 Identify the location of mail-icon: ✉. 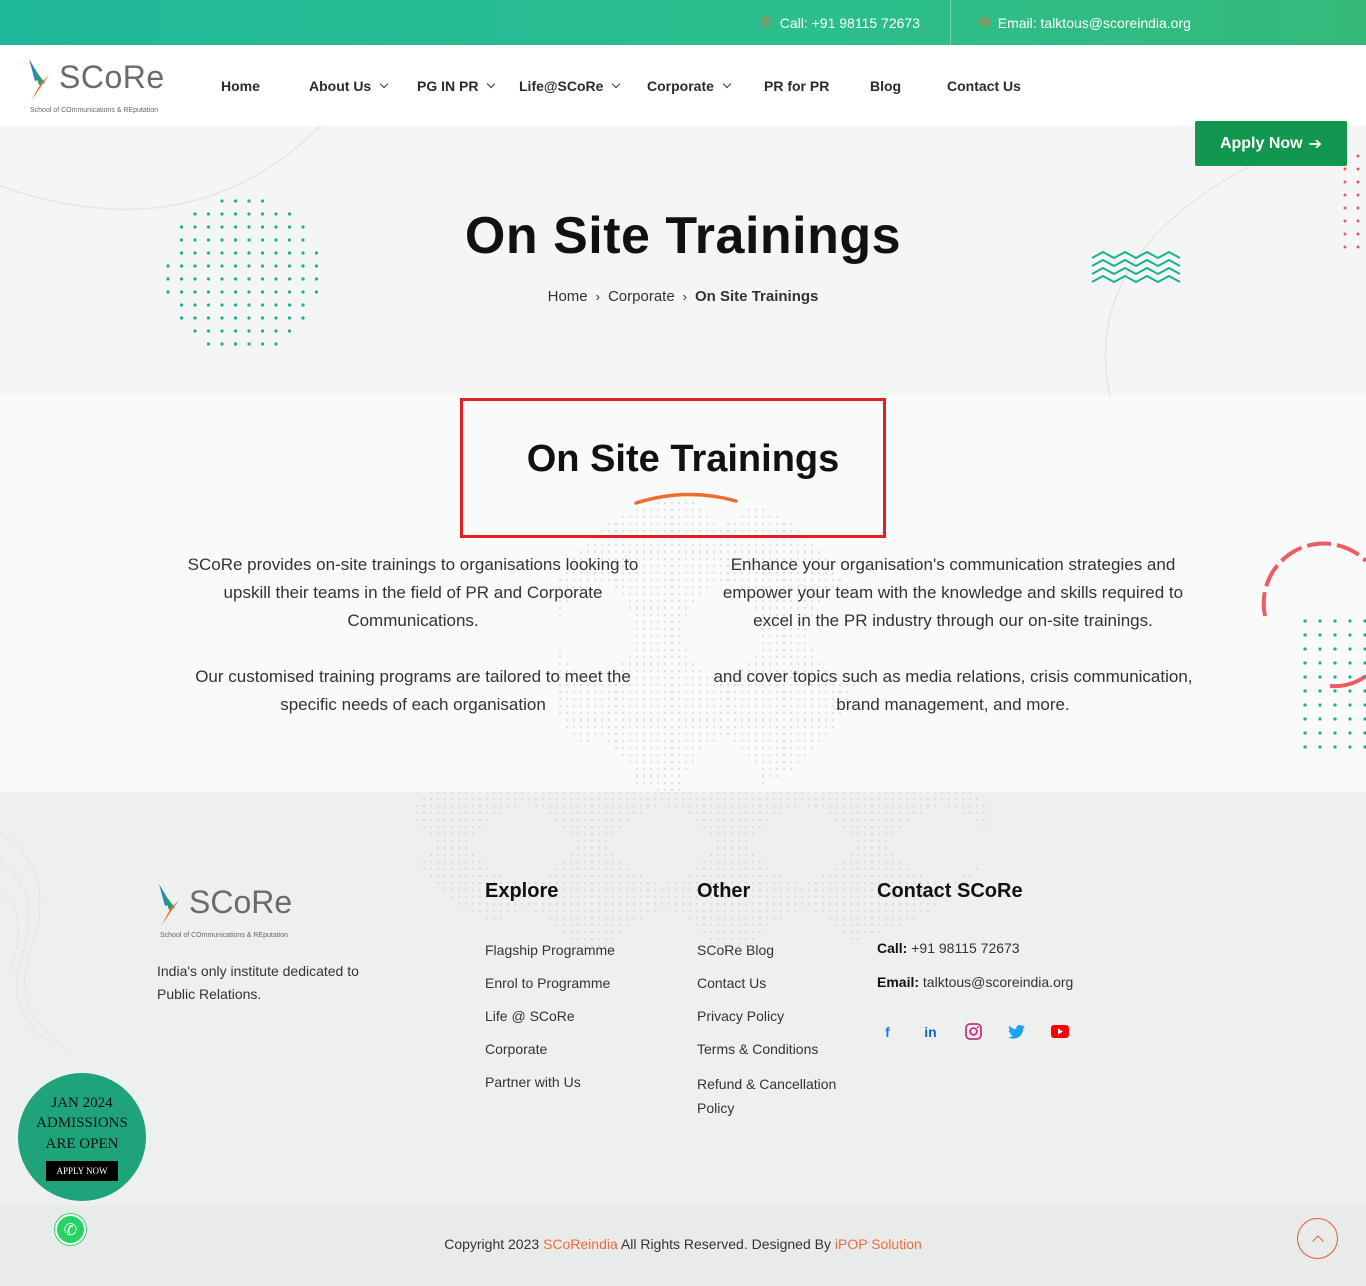
(984, 22).